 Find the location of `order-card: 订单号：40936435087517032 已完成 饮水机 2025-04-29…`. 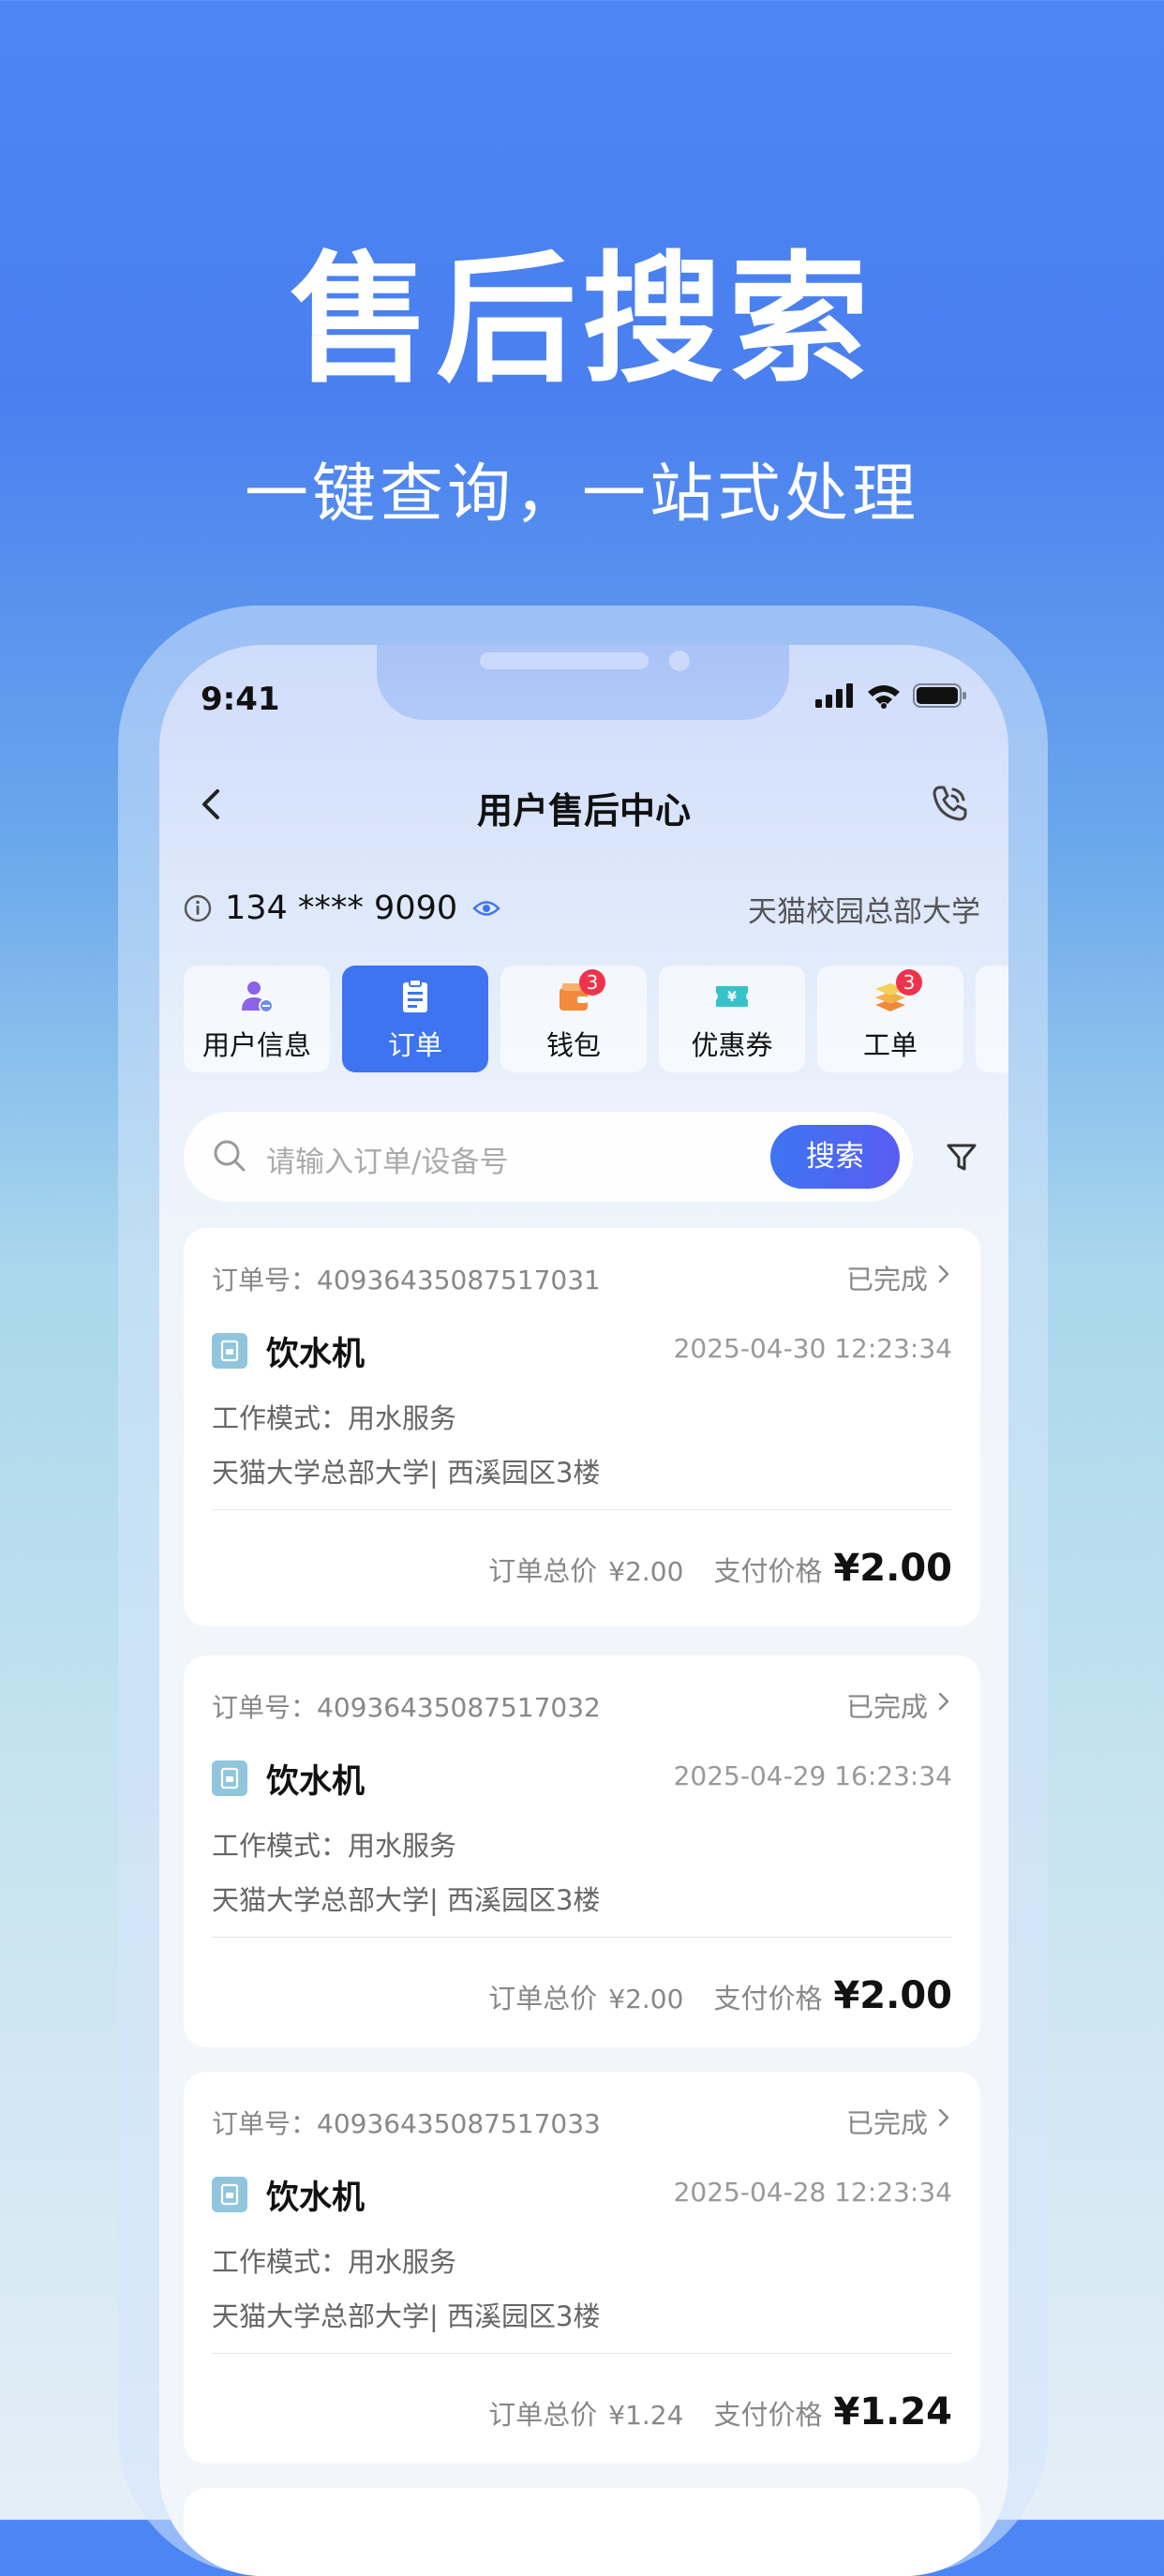

order-card: 订单号：40936435087517032 已完成 饮水机 2025-04-29… is located at coordinates (582, 1851).